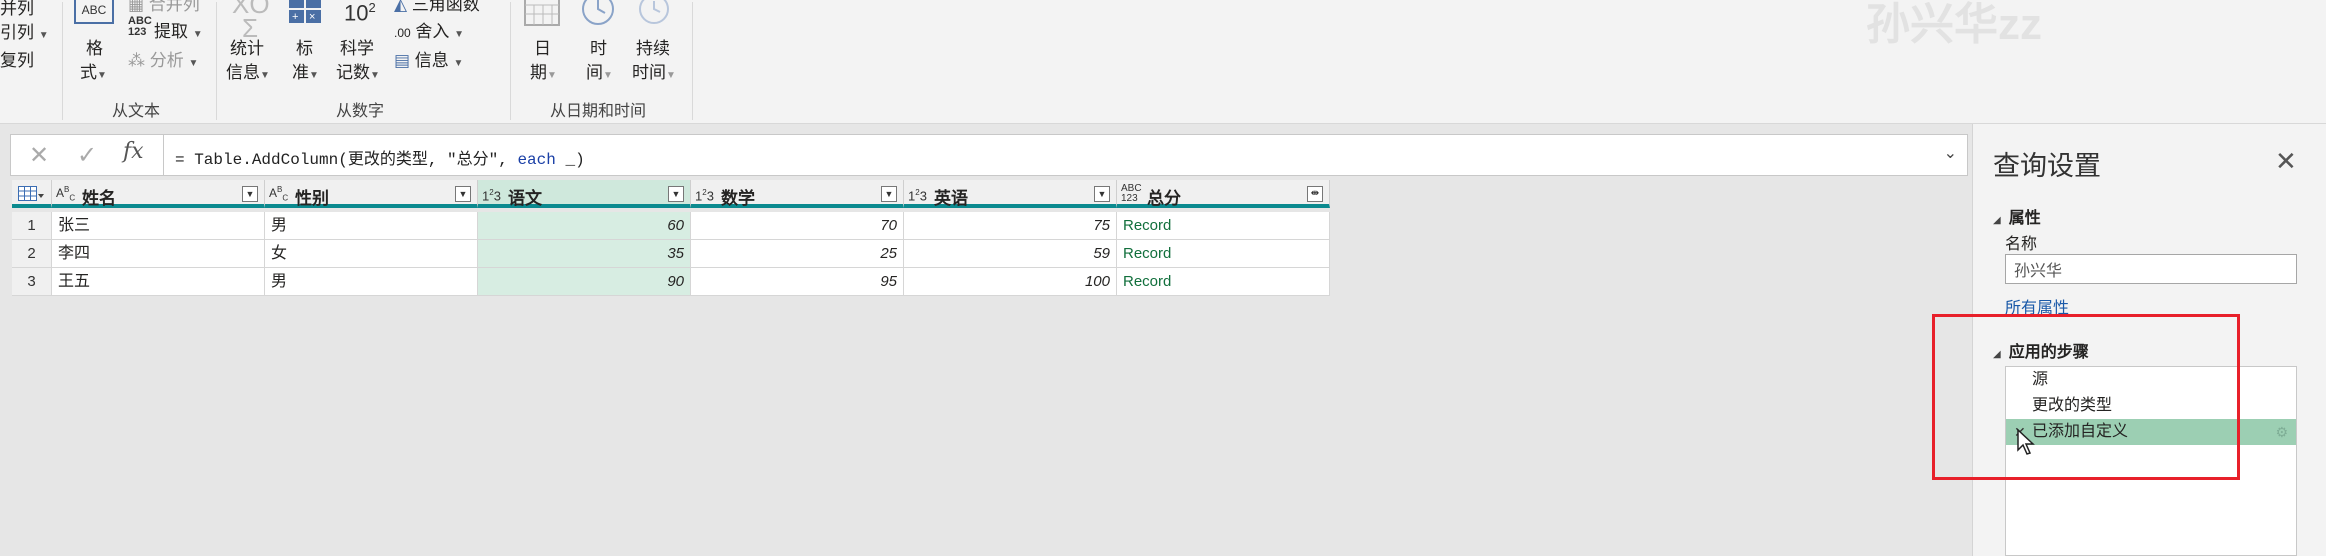 The image size is (2326, 556). What do you see at coordinates (380, 157) in the screenshot?
I see `formula-input: = Table.AddColumn(更改的类型, "总分", each _)` at bounding box center [380, 157].